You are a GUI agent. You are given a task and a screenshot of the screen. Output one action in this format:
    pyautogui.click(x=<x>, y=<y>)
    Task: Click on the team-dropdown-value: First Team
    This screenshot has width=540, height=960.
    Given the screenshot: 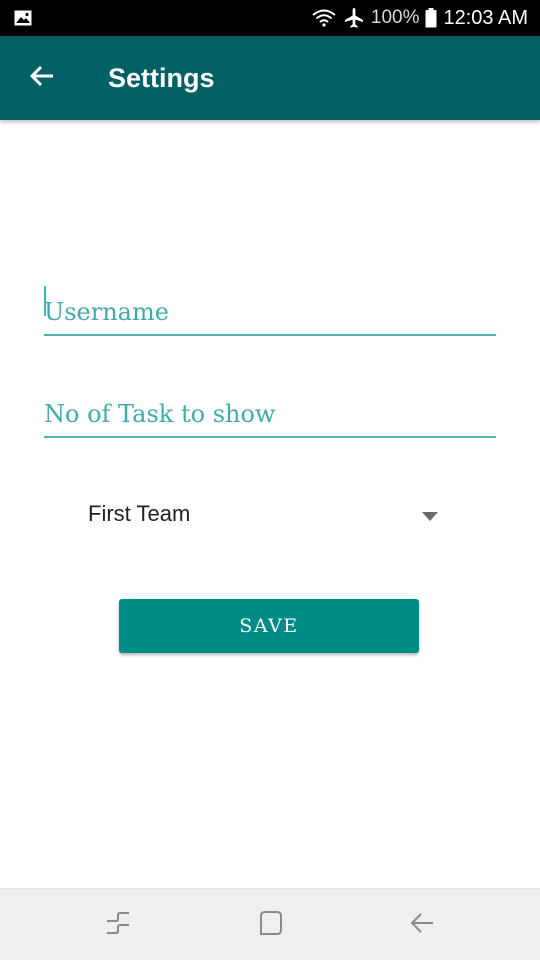 What is the action you would take?
    pyautogui.click(x=139, y=513)
    